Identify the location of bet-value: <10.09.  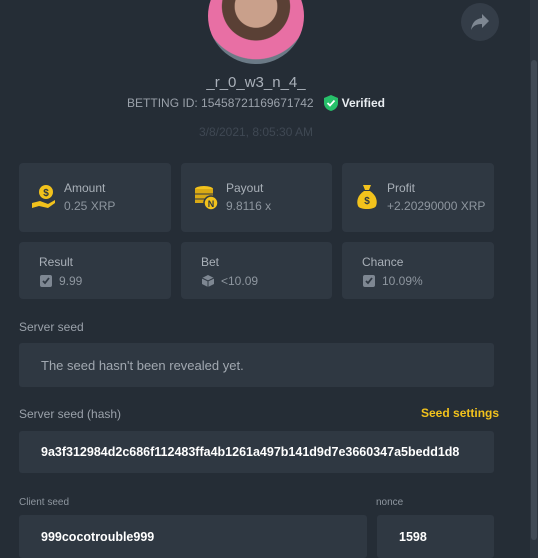
(240, 281).